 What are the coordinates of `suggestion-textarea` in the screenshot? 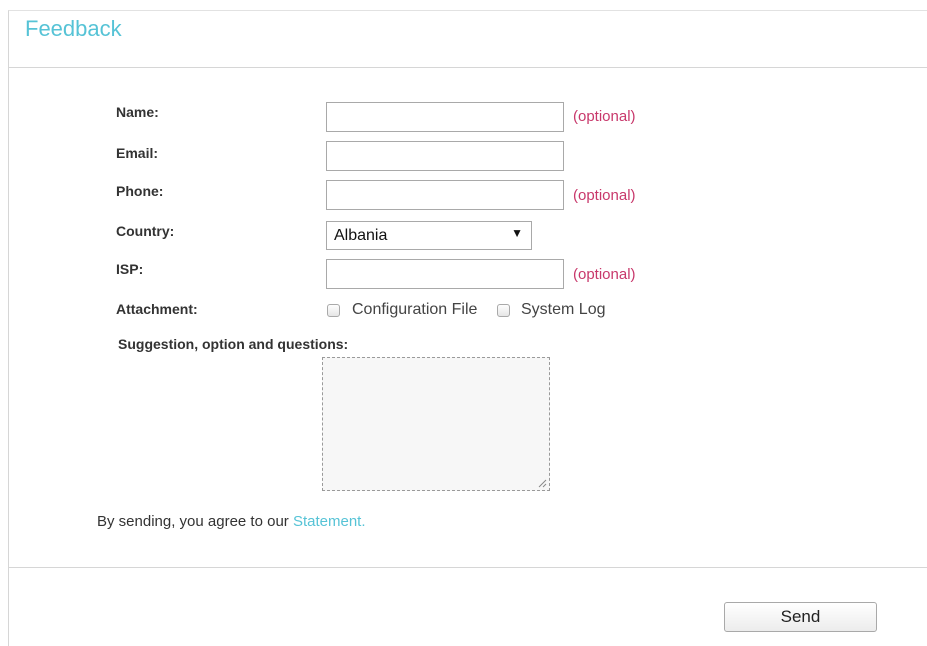 It's located at (436, 424).